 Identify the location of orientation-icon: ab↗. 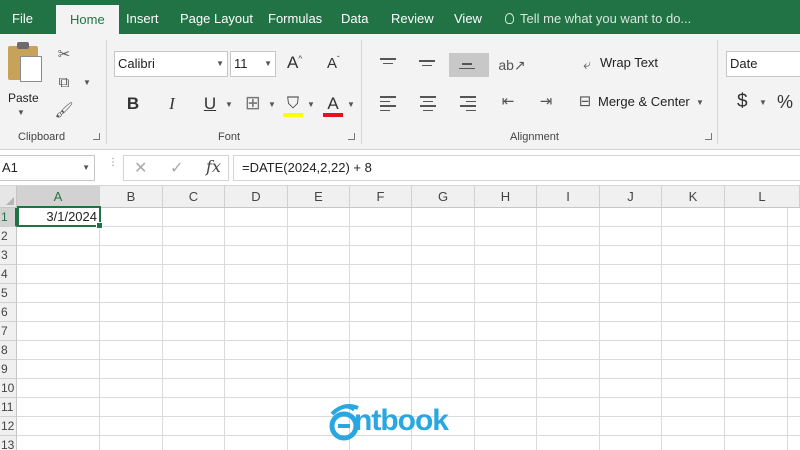
(512, 65).